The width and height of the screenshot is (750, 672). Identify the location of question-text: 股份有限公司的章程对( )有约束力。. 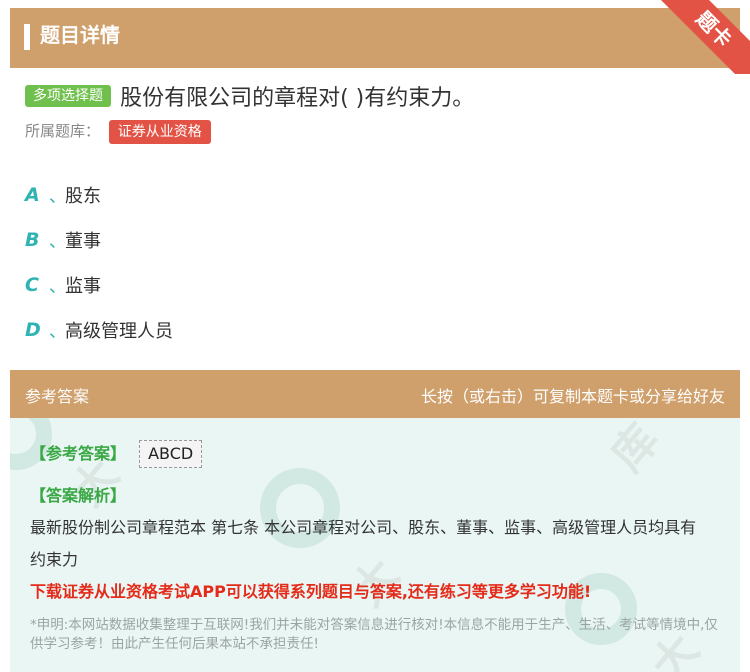
(297, 98).